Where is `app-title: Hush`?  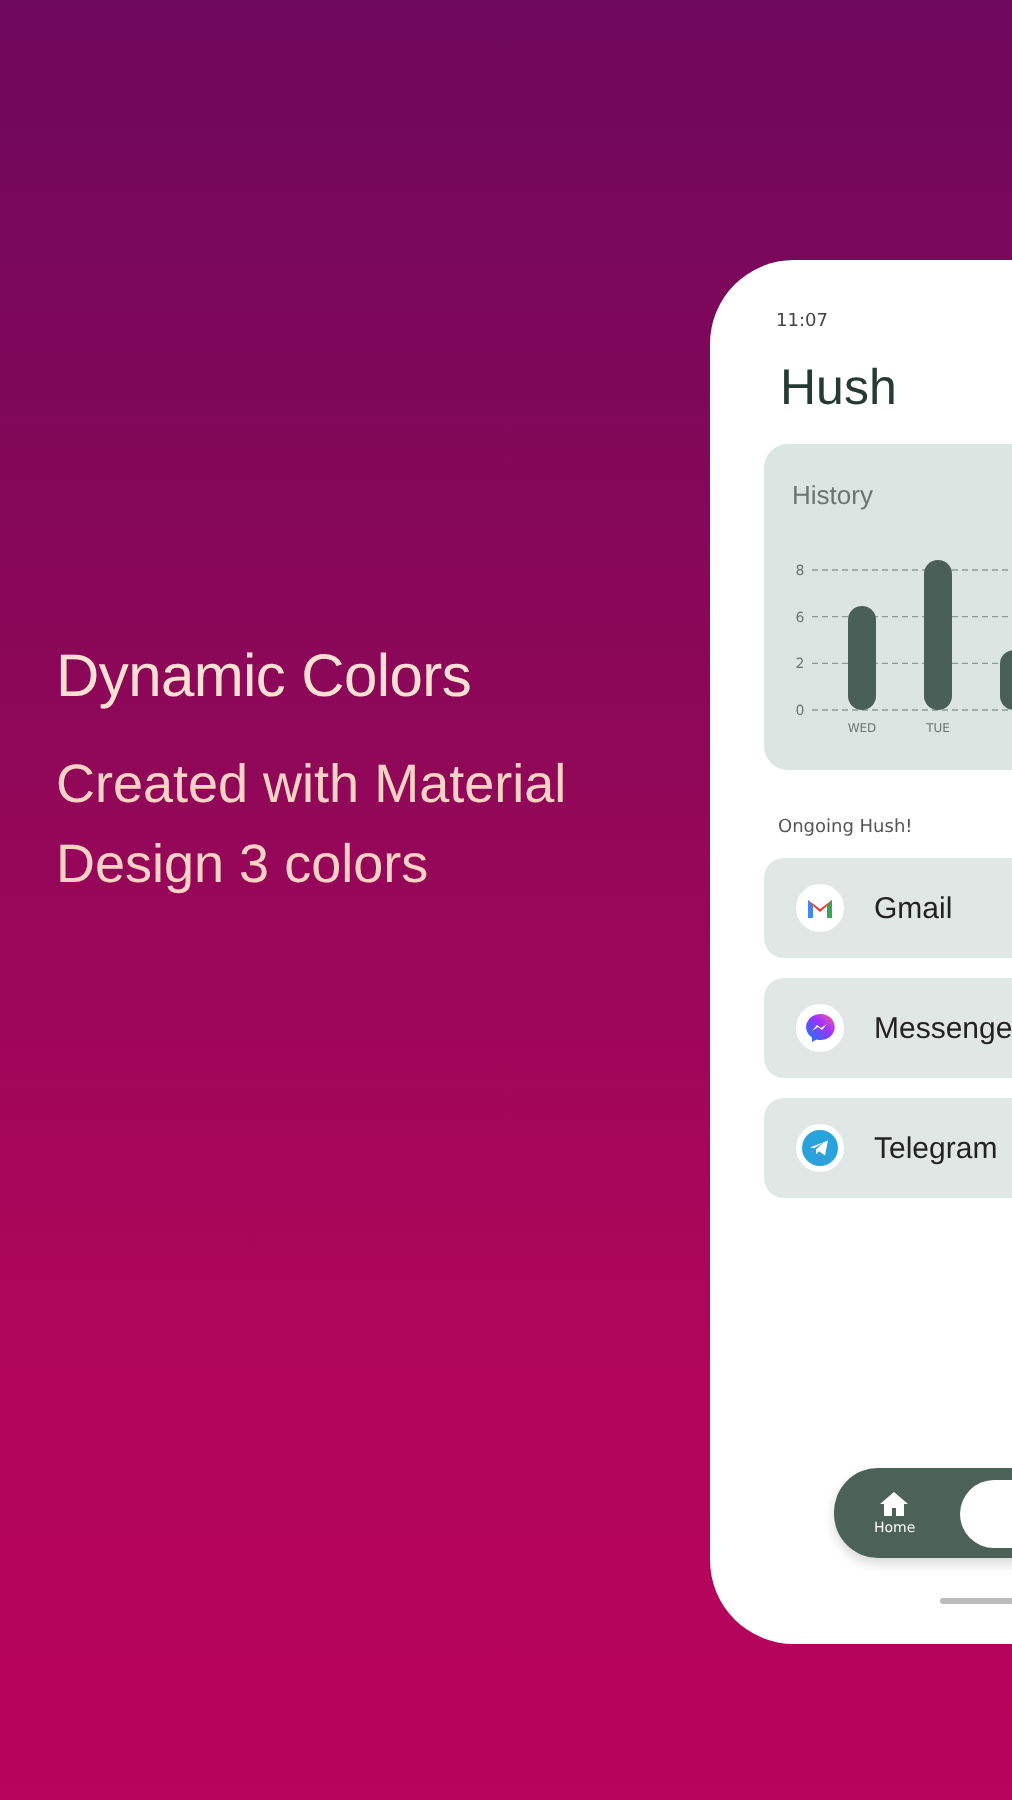 app-title: Hush is located at coordinates (839, 389).